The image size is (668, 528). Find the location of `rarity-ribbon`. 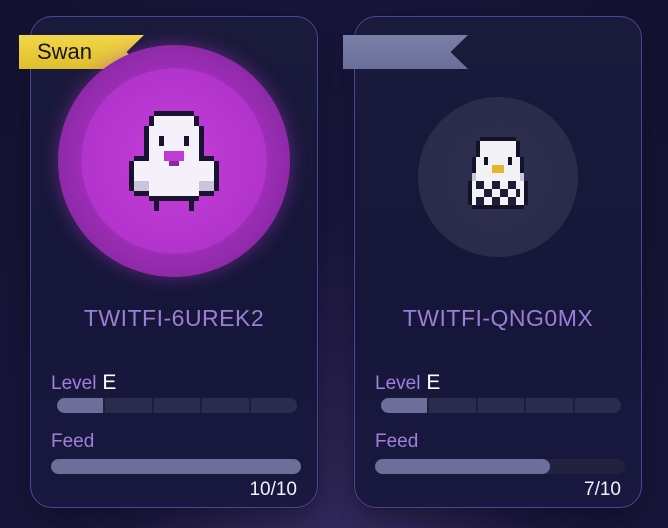

rarity-ribbon is located at coordinates (405, 52).